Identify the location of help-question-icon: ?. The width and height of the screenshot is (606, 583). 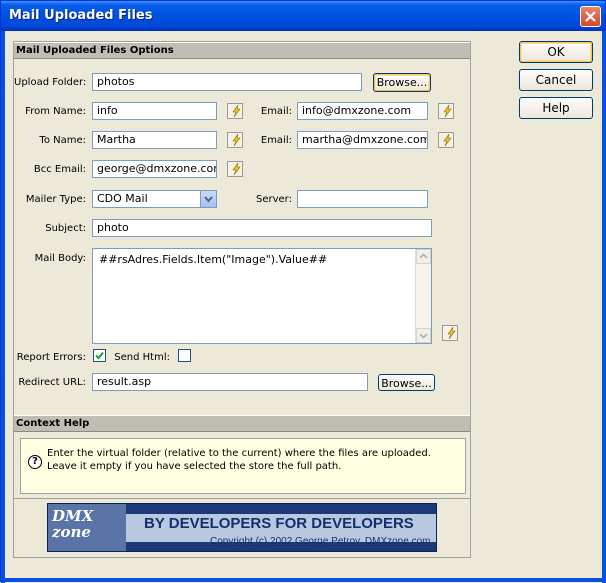
(35, 462).